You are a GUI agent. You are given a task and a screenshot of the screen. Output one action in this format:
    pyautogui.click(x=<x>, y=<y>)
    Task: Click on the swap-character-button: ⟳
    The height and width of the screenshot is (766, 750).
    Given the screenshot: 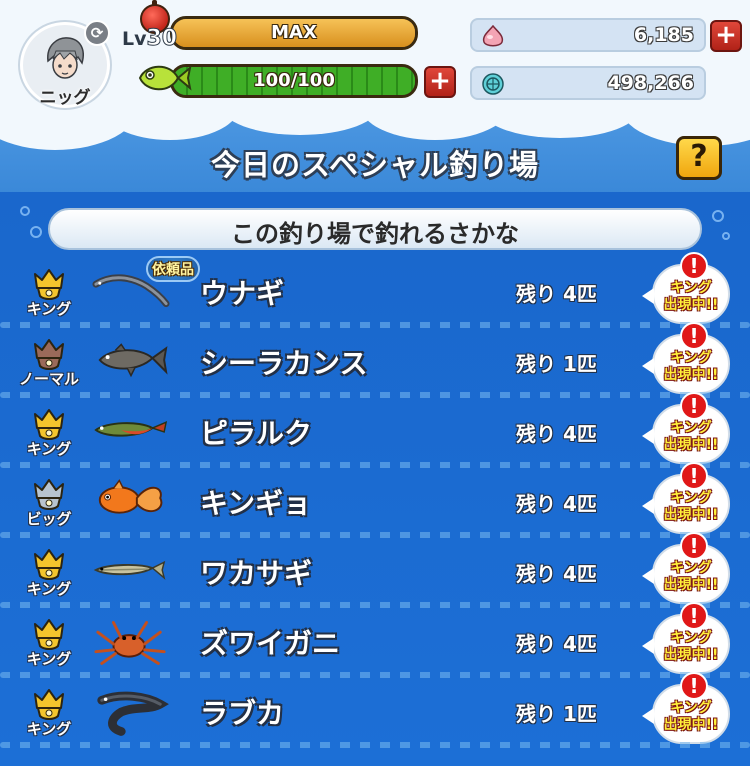 What is the action you would take?
    pyautogui.click(x=97, y=33)
    